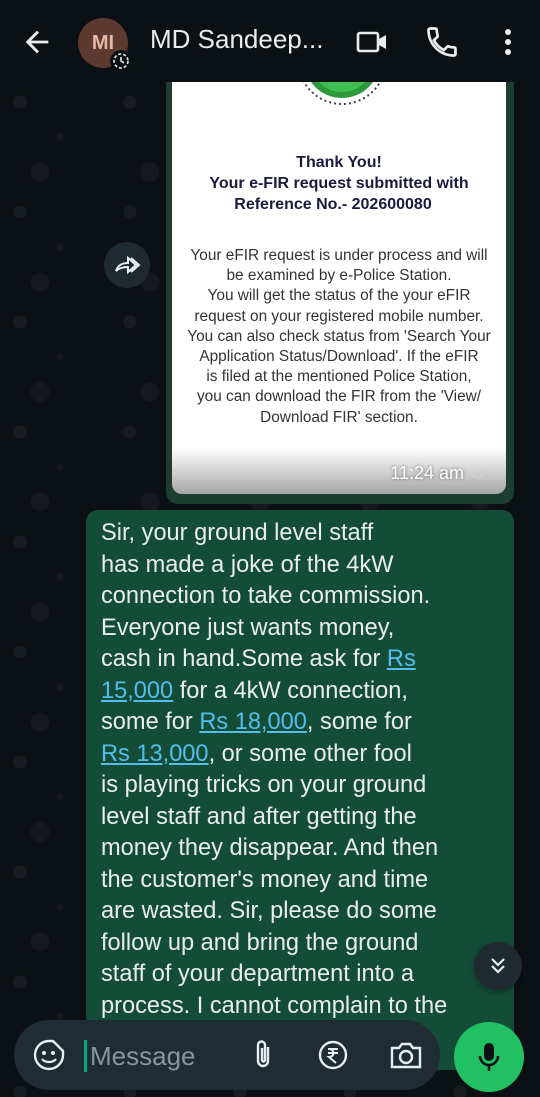  What do you see at coordinates (165, 1056) in the screenshot?
I see `message-input` at bounding box center [165, 1056].